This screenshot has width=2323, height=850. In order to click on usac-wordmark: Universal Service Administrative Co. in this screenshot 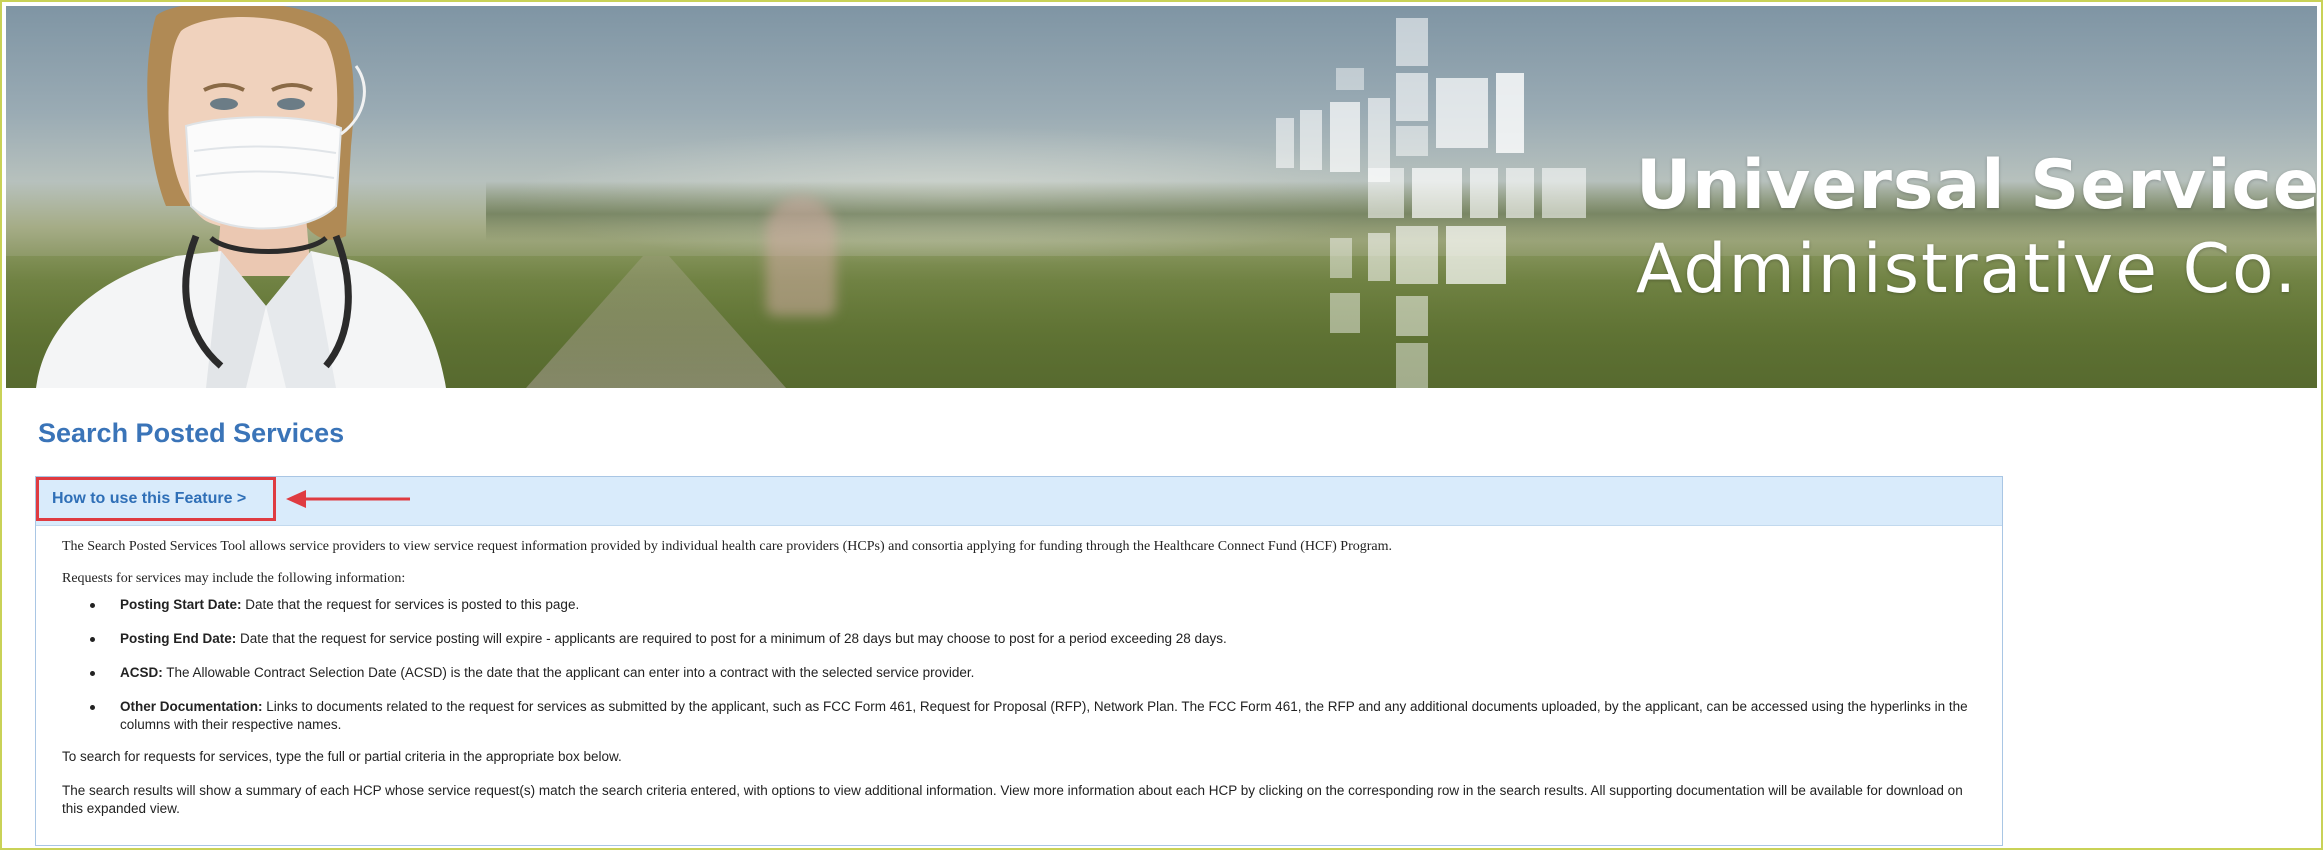, I will do `click(1976, 228)`.